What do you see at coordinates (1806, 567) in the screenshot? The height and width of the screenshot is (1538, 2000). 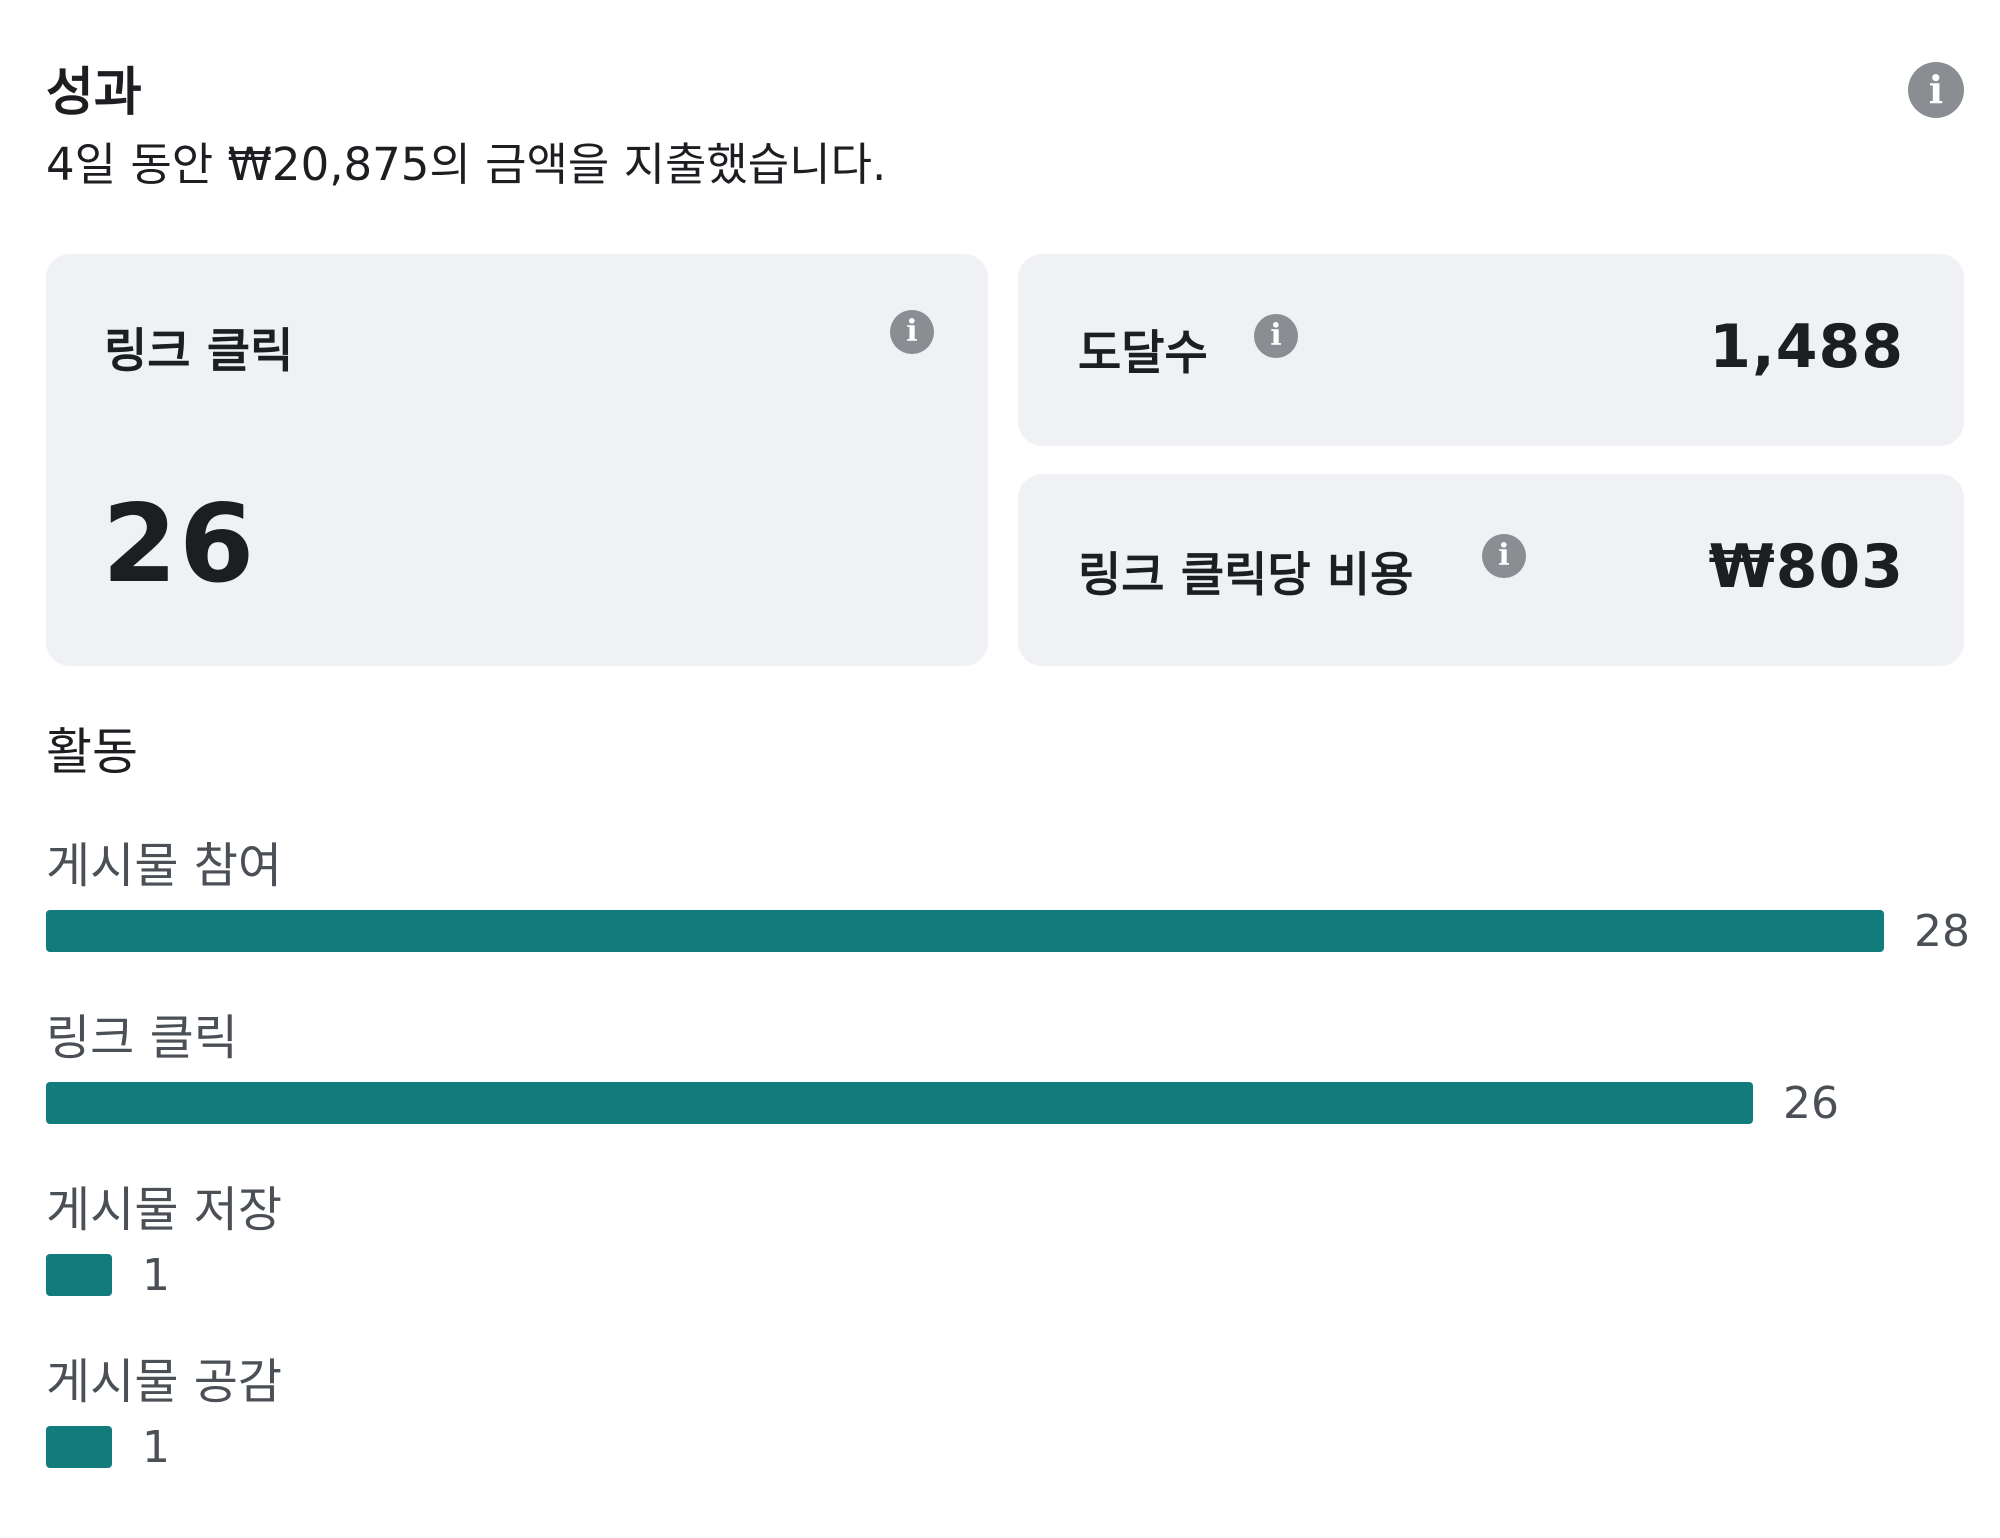 I see `cost-per-link-click-value: ₩803` at bounding box center [1806, 567].